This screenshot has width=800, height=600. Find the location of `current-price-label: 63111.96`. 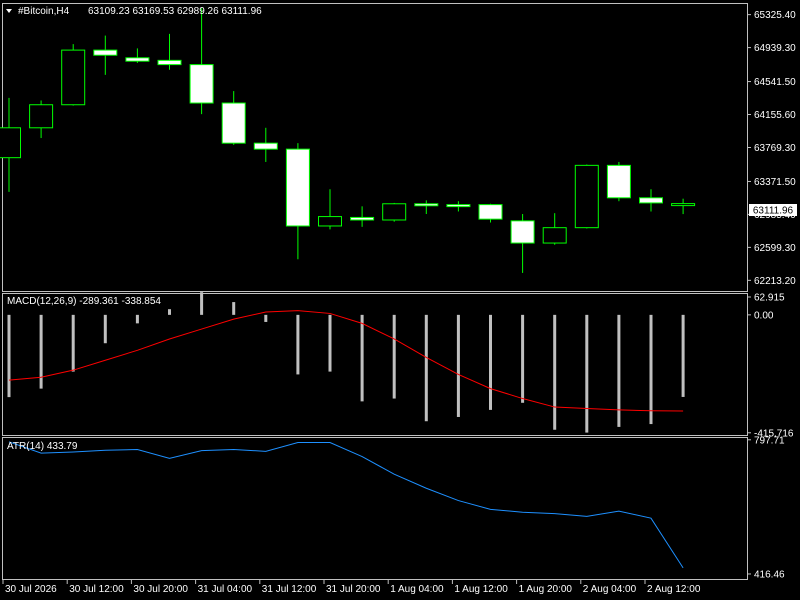

current-price-label: 63111.96 is located at coordinates (773, 211).